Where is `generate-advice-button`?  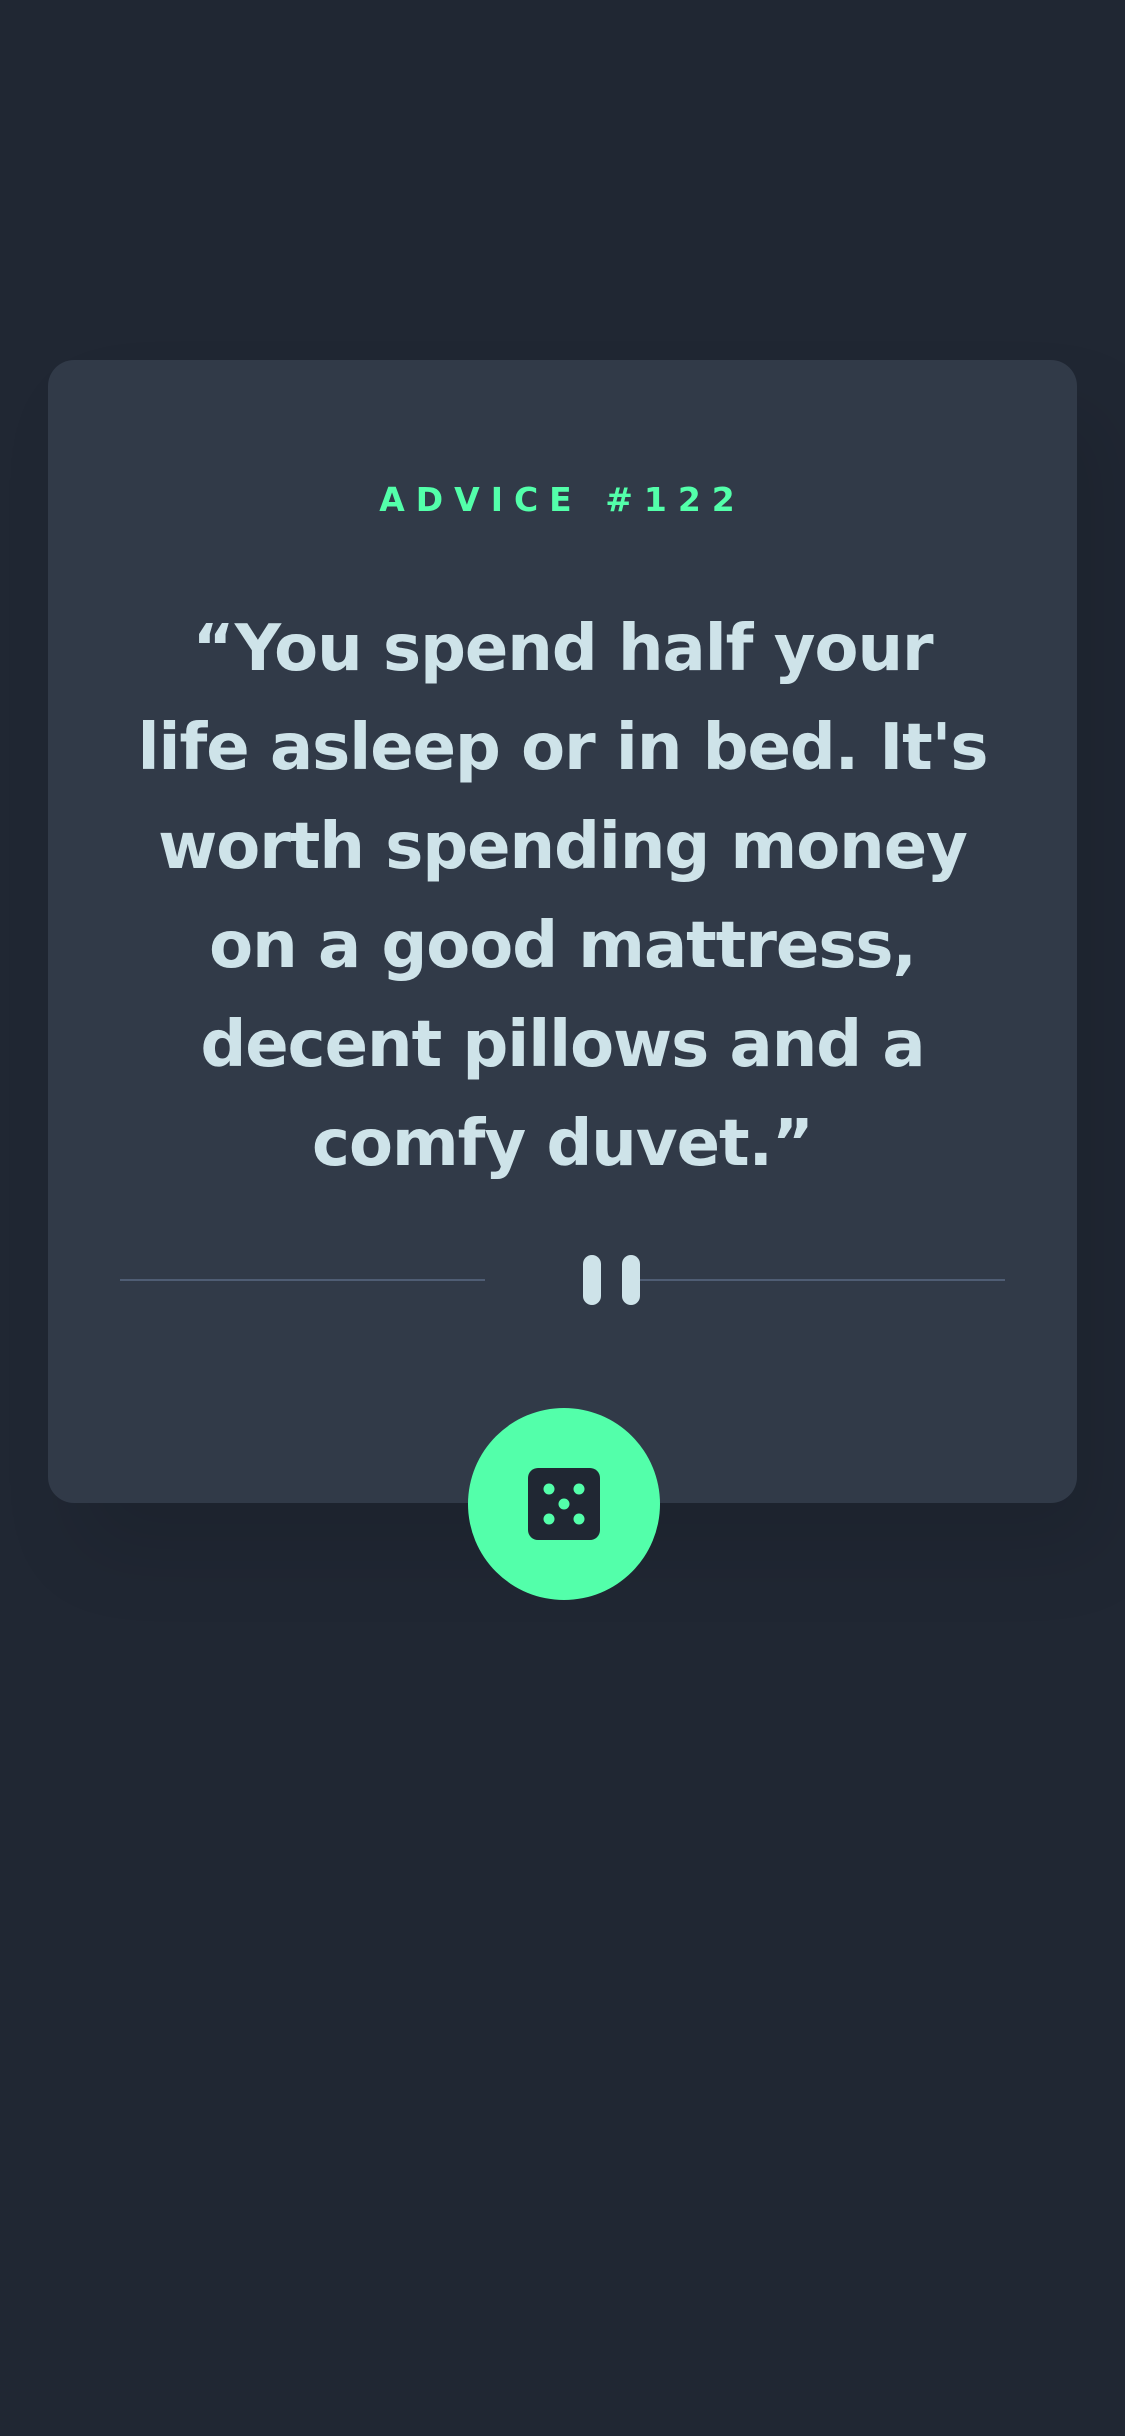 generate-advice-button is located at coordinates (564, 1504).